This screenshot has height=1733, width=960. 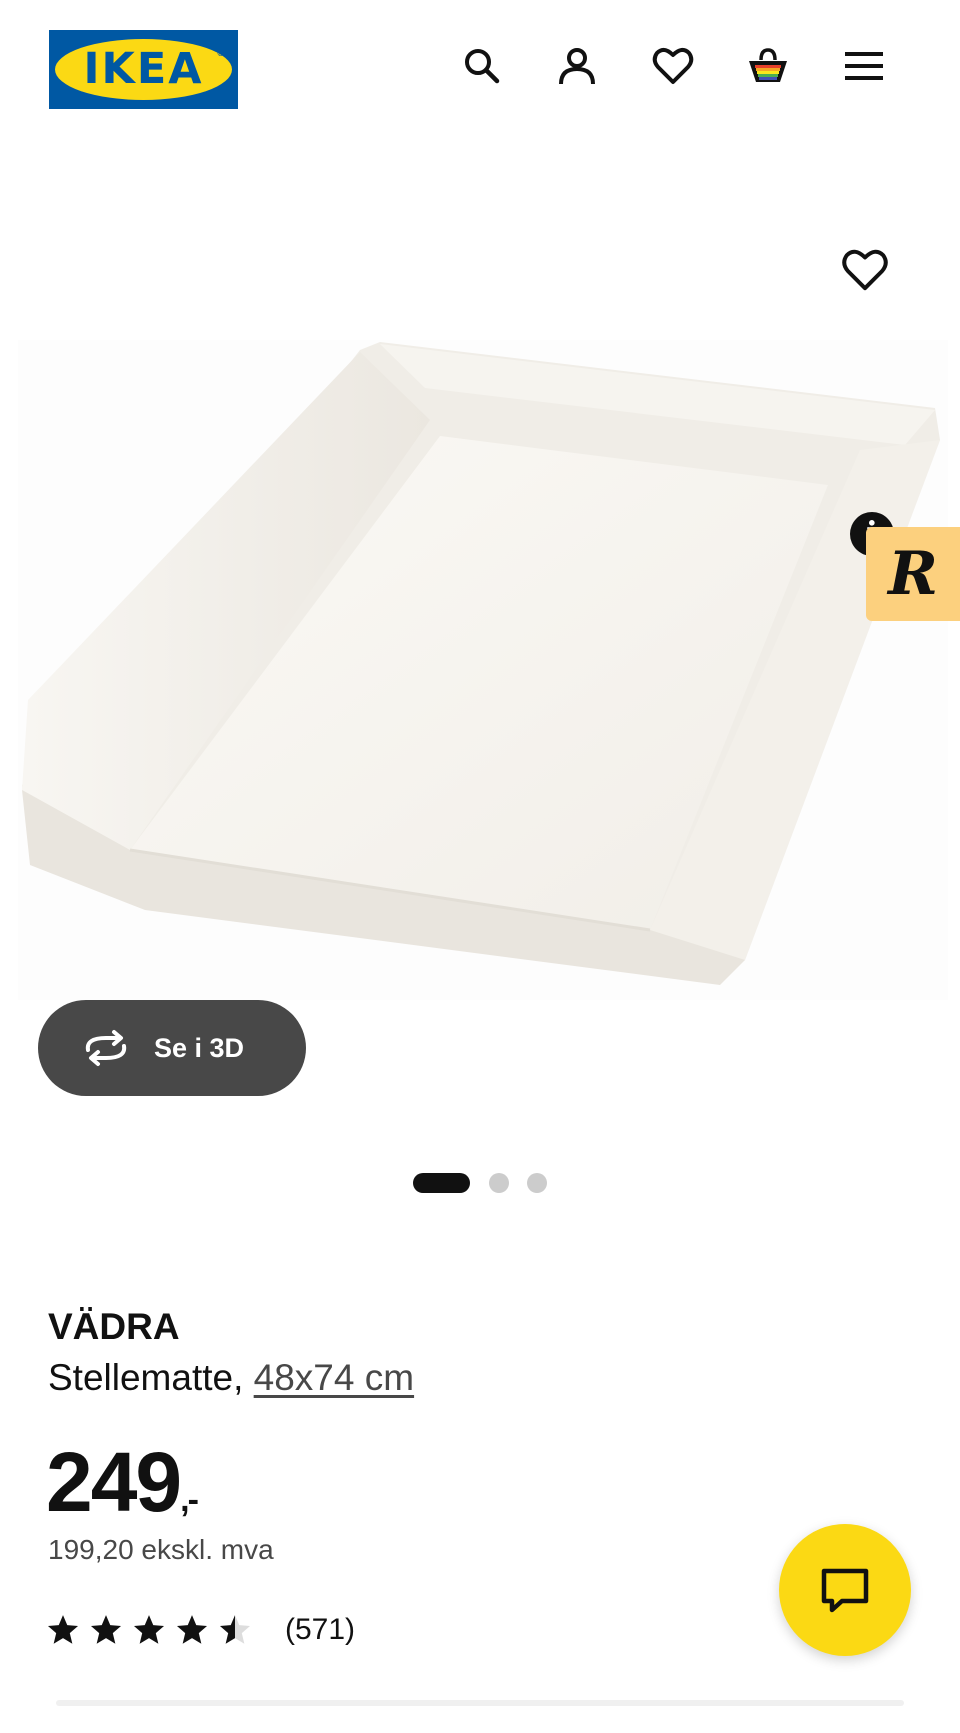 What do you see at coordinates (161, 1549) in the screenshot?
I see `price-ex-vat: 199,20 ekskl. mva` at bounding box center [161, 1549].